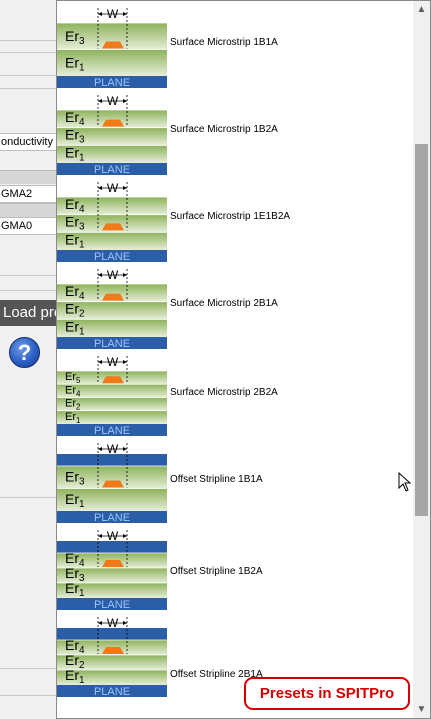 This screenshot has height=719, width=431. Describe the element at coordinates (224, 392) in the screenshot. I see `preset-item-label: Surface Microstrip 2B2A` at that location.